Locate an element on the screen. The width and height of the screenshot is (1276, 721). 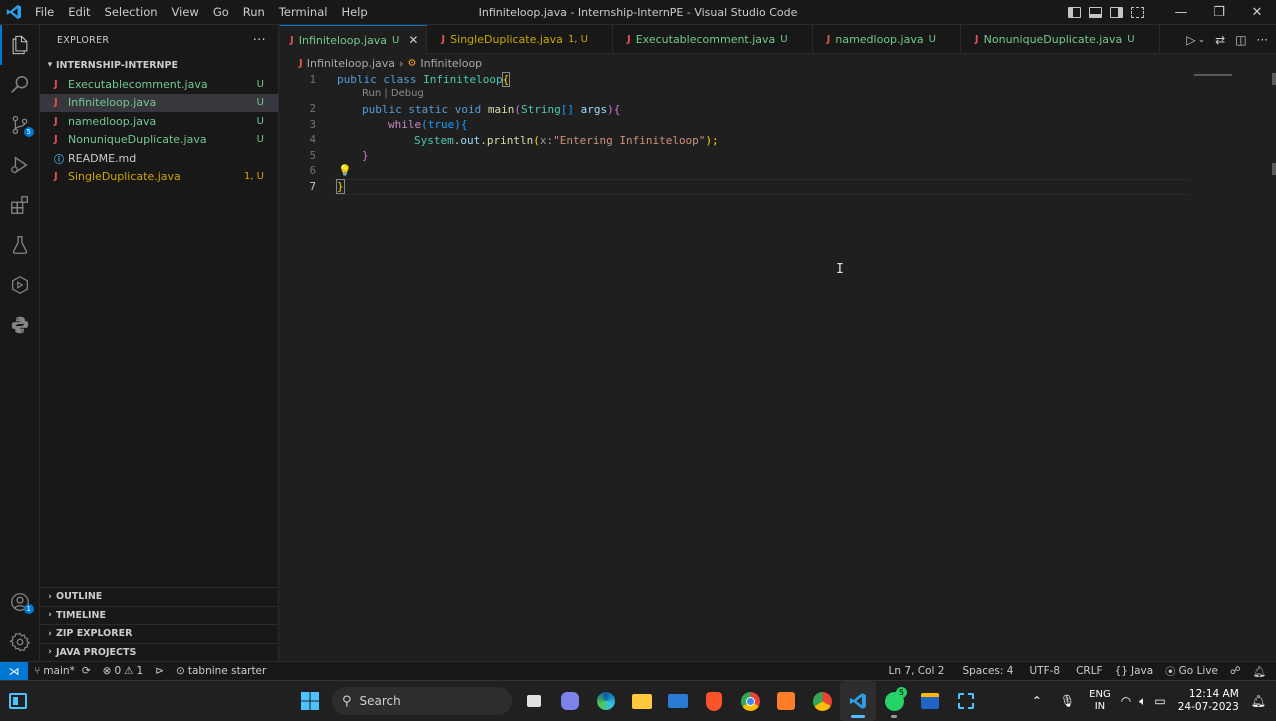
whatsapp-icon: 5 is located at coordinates (894, 701).